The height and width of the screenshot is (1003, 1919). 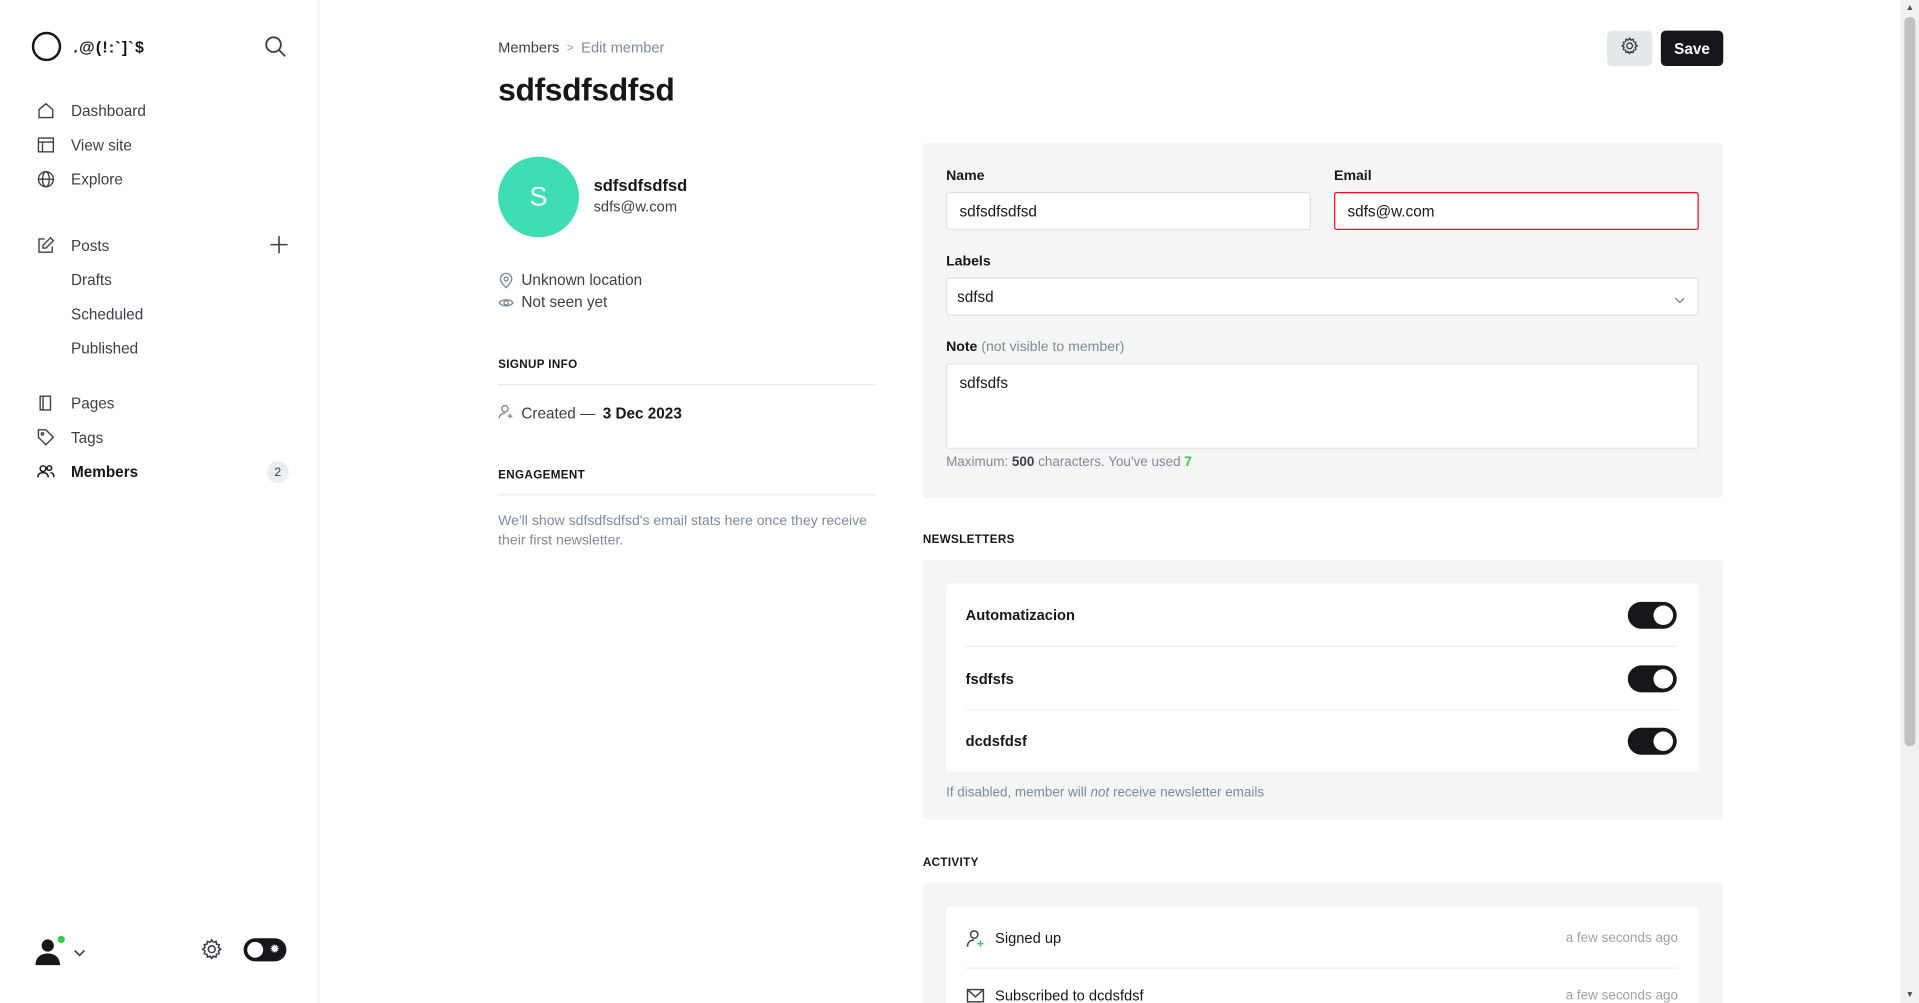 What do you see at coordinates (1910, 382) in the screenshot?
I see `scrollbar-thumb` at bounding box center [1910, 382].